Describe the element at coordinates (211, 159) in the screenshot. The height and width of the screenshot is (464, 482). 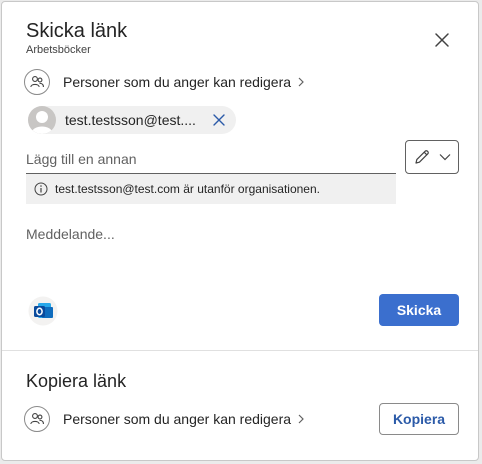
I see `add-recipient-input` at that location.